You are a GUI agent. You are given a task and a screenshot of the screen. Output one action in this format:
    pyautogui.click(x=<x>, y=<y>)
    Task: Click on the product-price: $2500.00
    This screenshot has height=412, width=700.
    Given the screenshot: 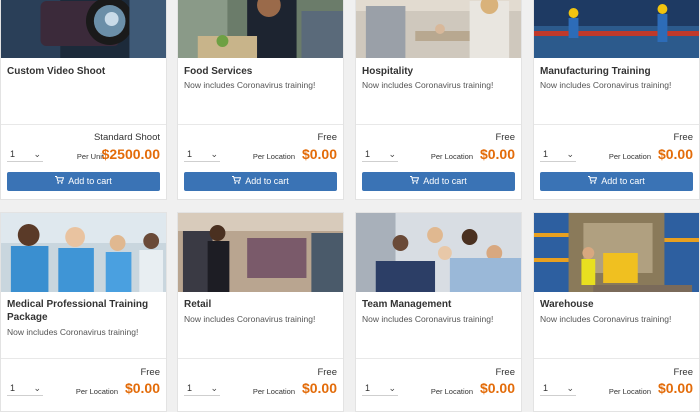 What is the action you would take?
    pyautogui.click(x=130, y=154)
    